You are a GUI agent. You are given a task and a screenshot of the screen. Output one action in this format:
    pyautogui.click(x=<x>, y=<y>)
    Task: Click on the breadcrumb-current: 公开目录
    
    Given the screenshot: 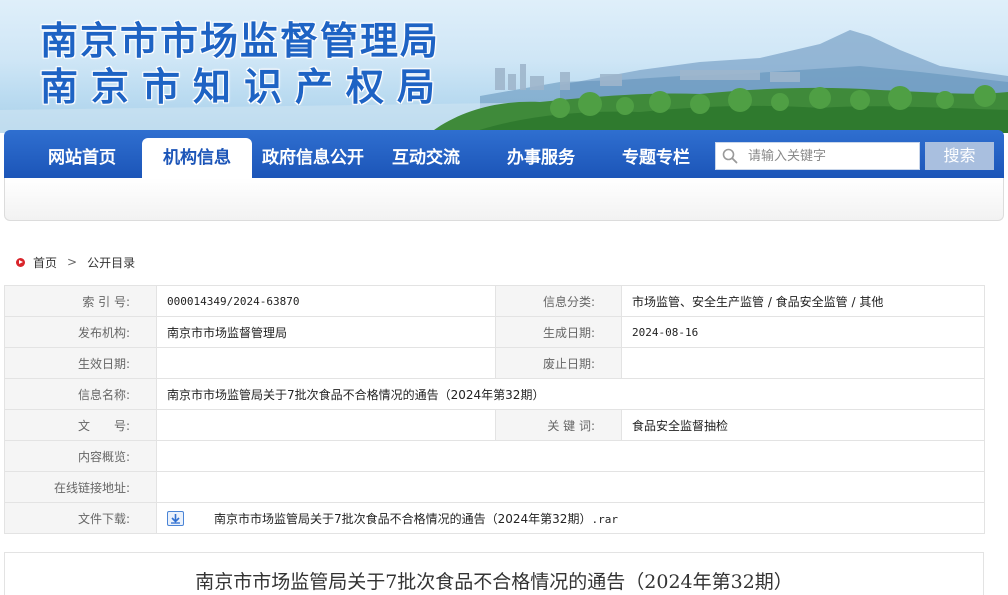 What is the action you would take?
    pyautogui.click(x=111, y=262)
    